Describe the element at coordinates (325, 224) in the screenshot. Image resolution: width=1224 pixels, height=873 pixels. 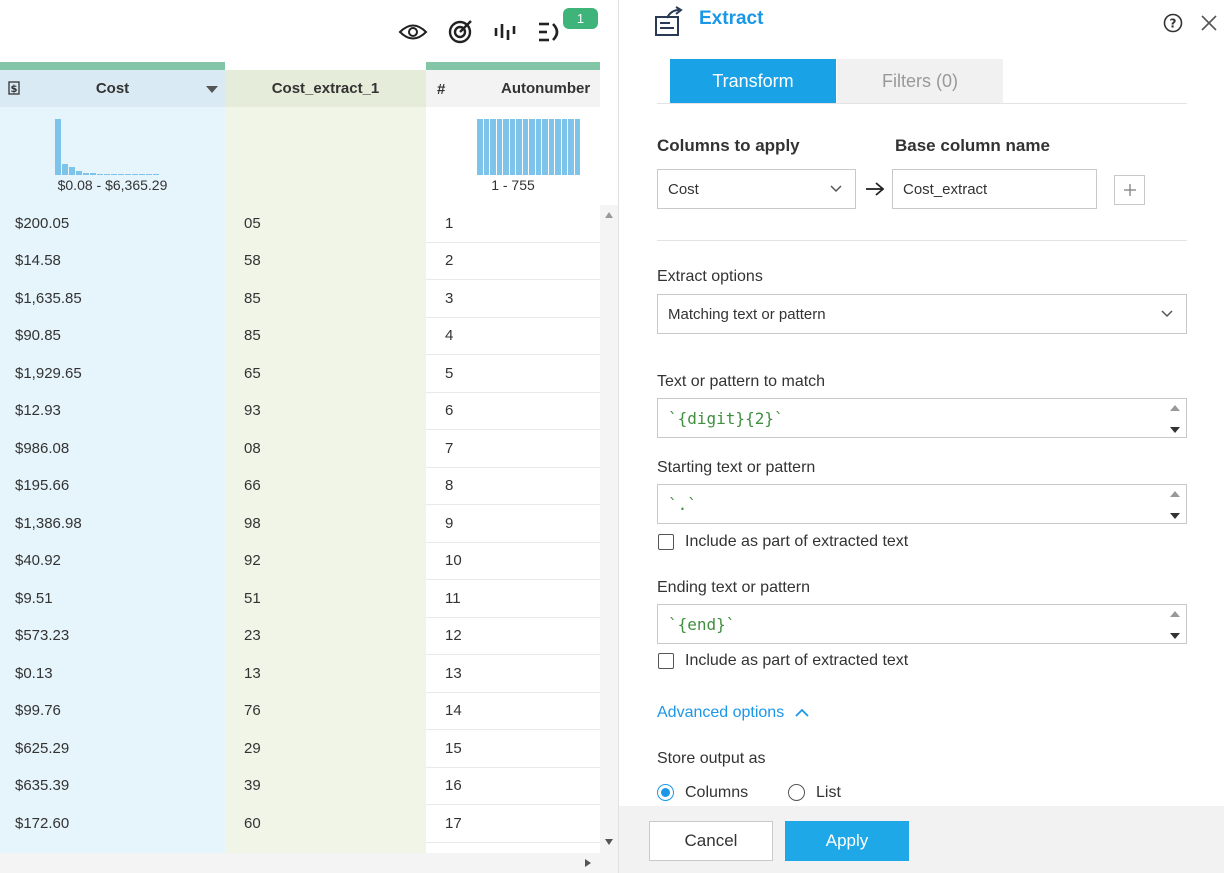
I see `table-cell: 05` at that location.